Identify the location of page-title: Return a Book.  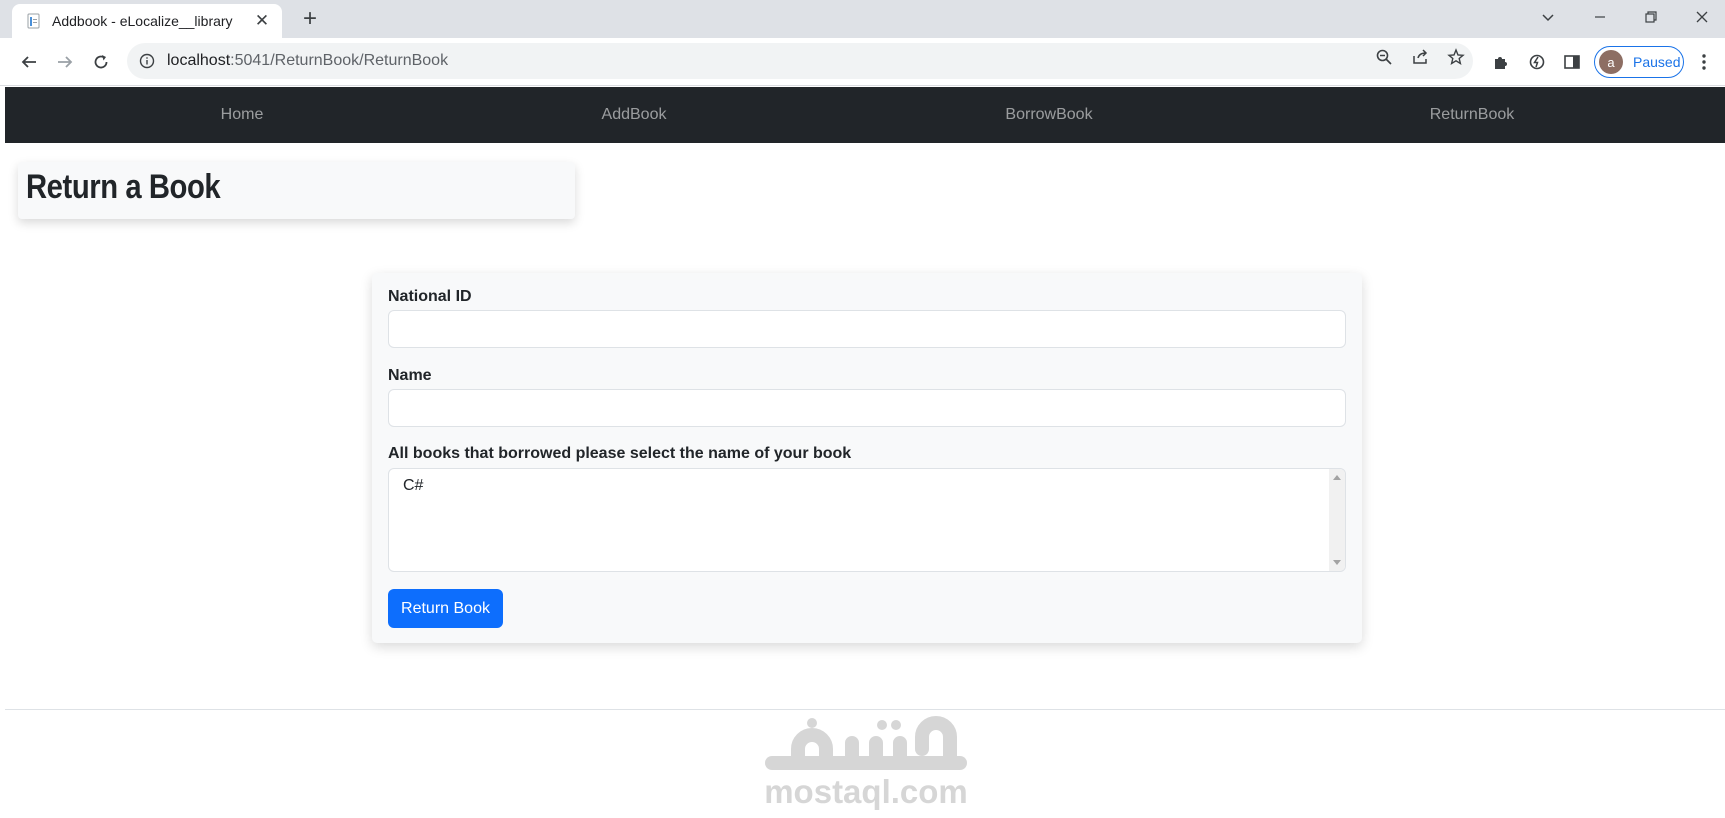
(123, 187).